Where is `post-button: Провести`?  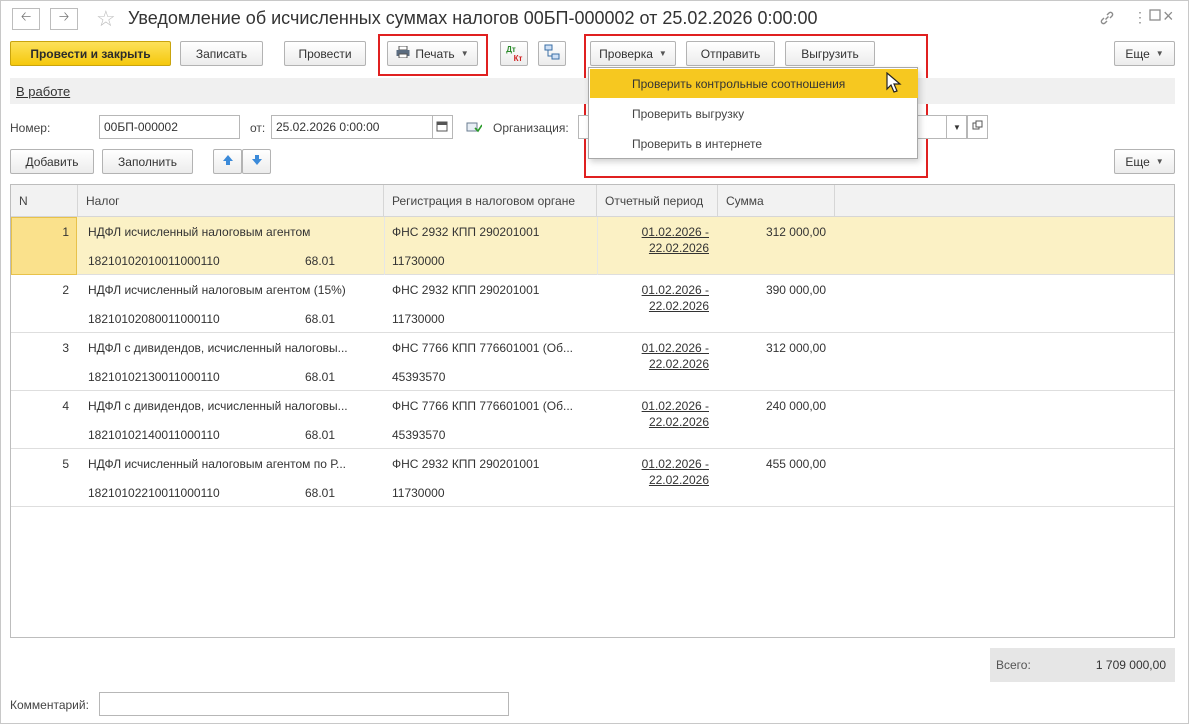
post-button: Провести is located at coordinates (325, 53).